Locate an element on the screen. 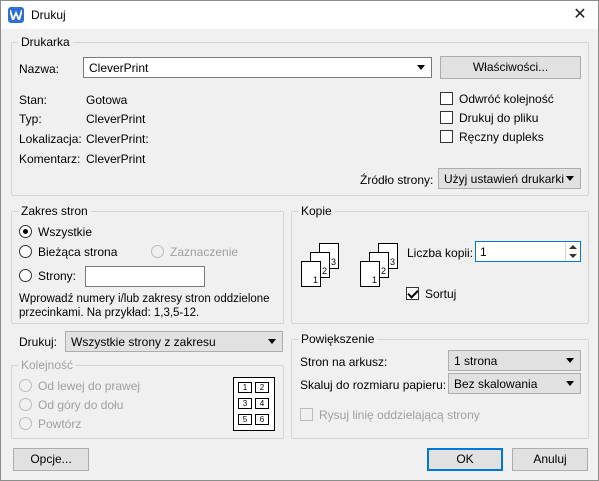 The width and height of the screenshot is (599, 481). zoom-group-label: Powiększenie is located at coordinates (338, 339).